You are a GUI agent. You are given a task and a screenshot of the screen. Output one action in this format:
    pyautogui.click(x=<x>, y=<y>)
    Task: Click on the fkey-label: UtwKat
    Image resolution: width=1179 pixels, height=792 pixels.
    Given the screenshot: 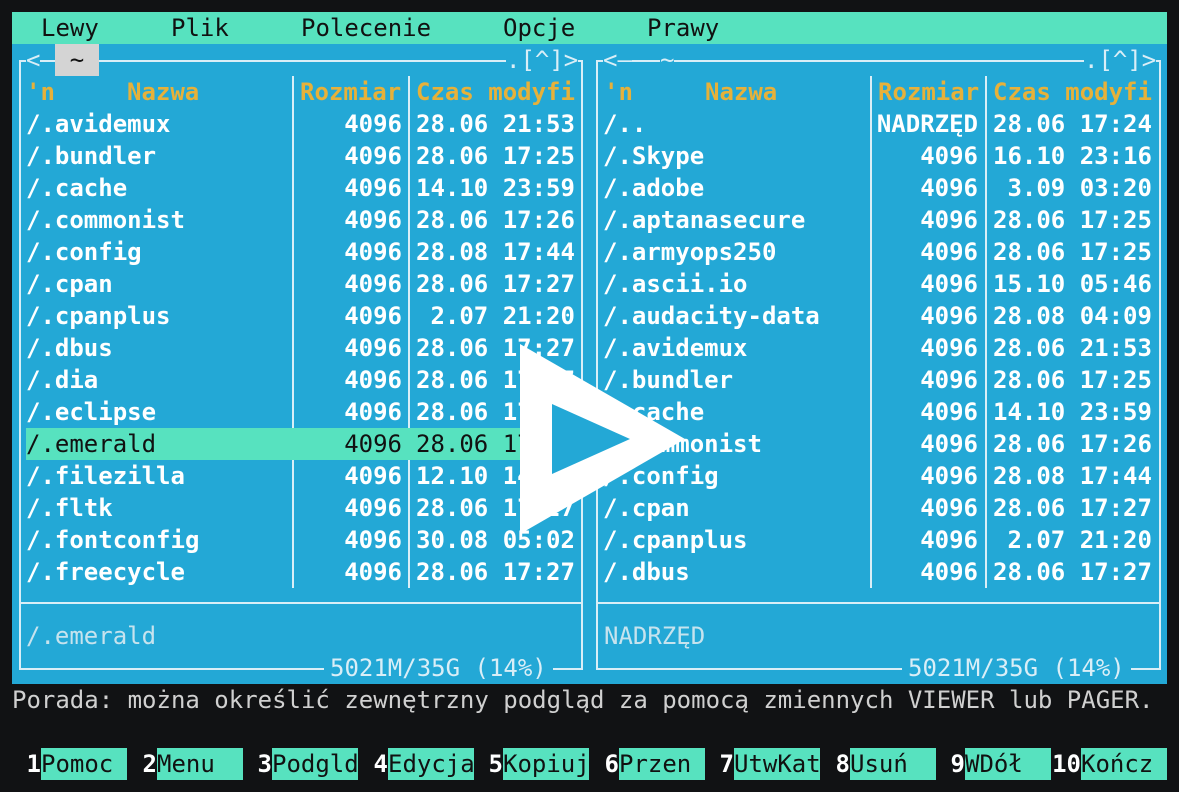 What is the action you would take?
    pyautogui.click(x=777, y=764)
    